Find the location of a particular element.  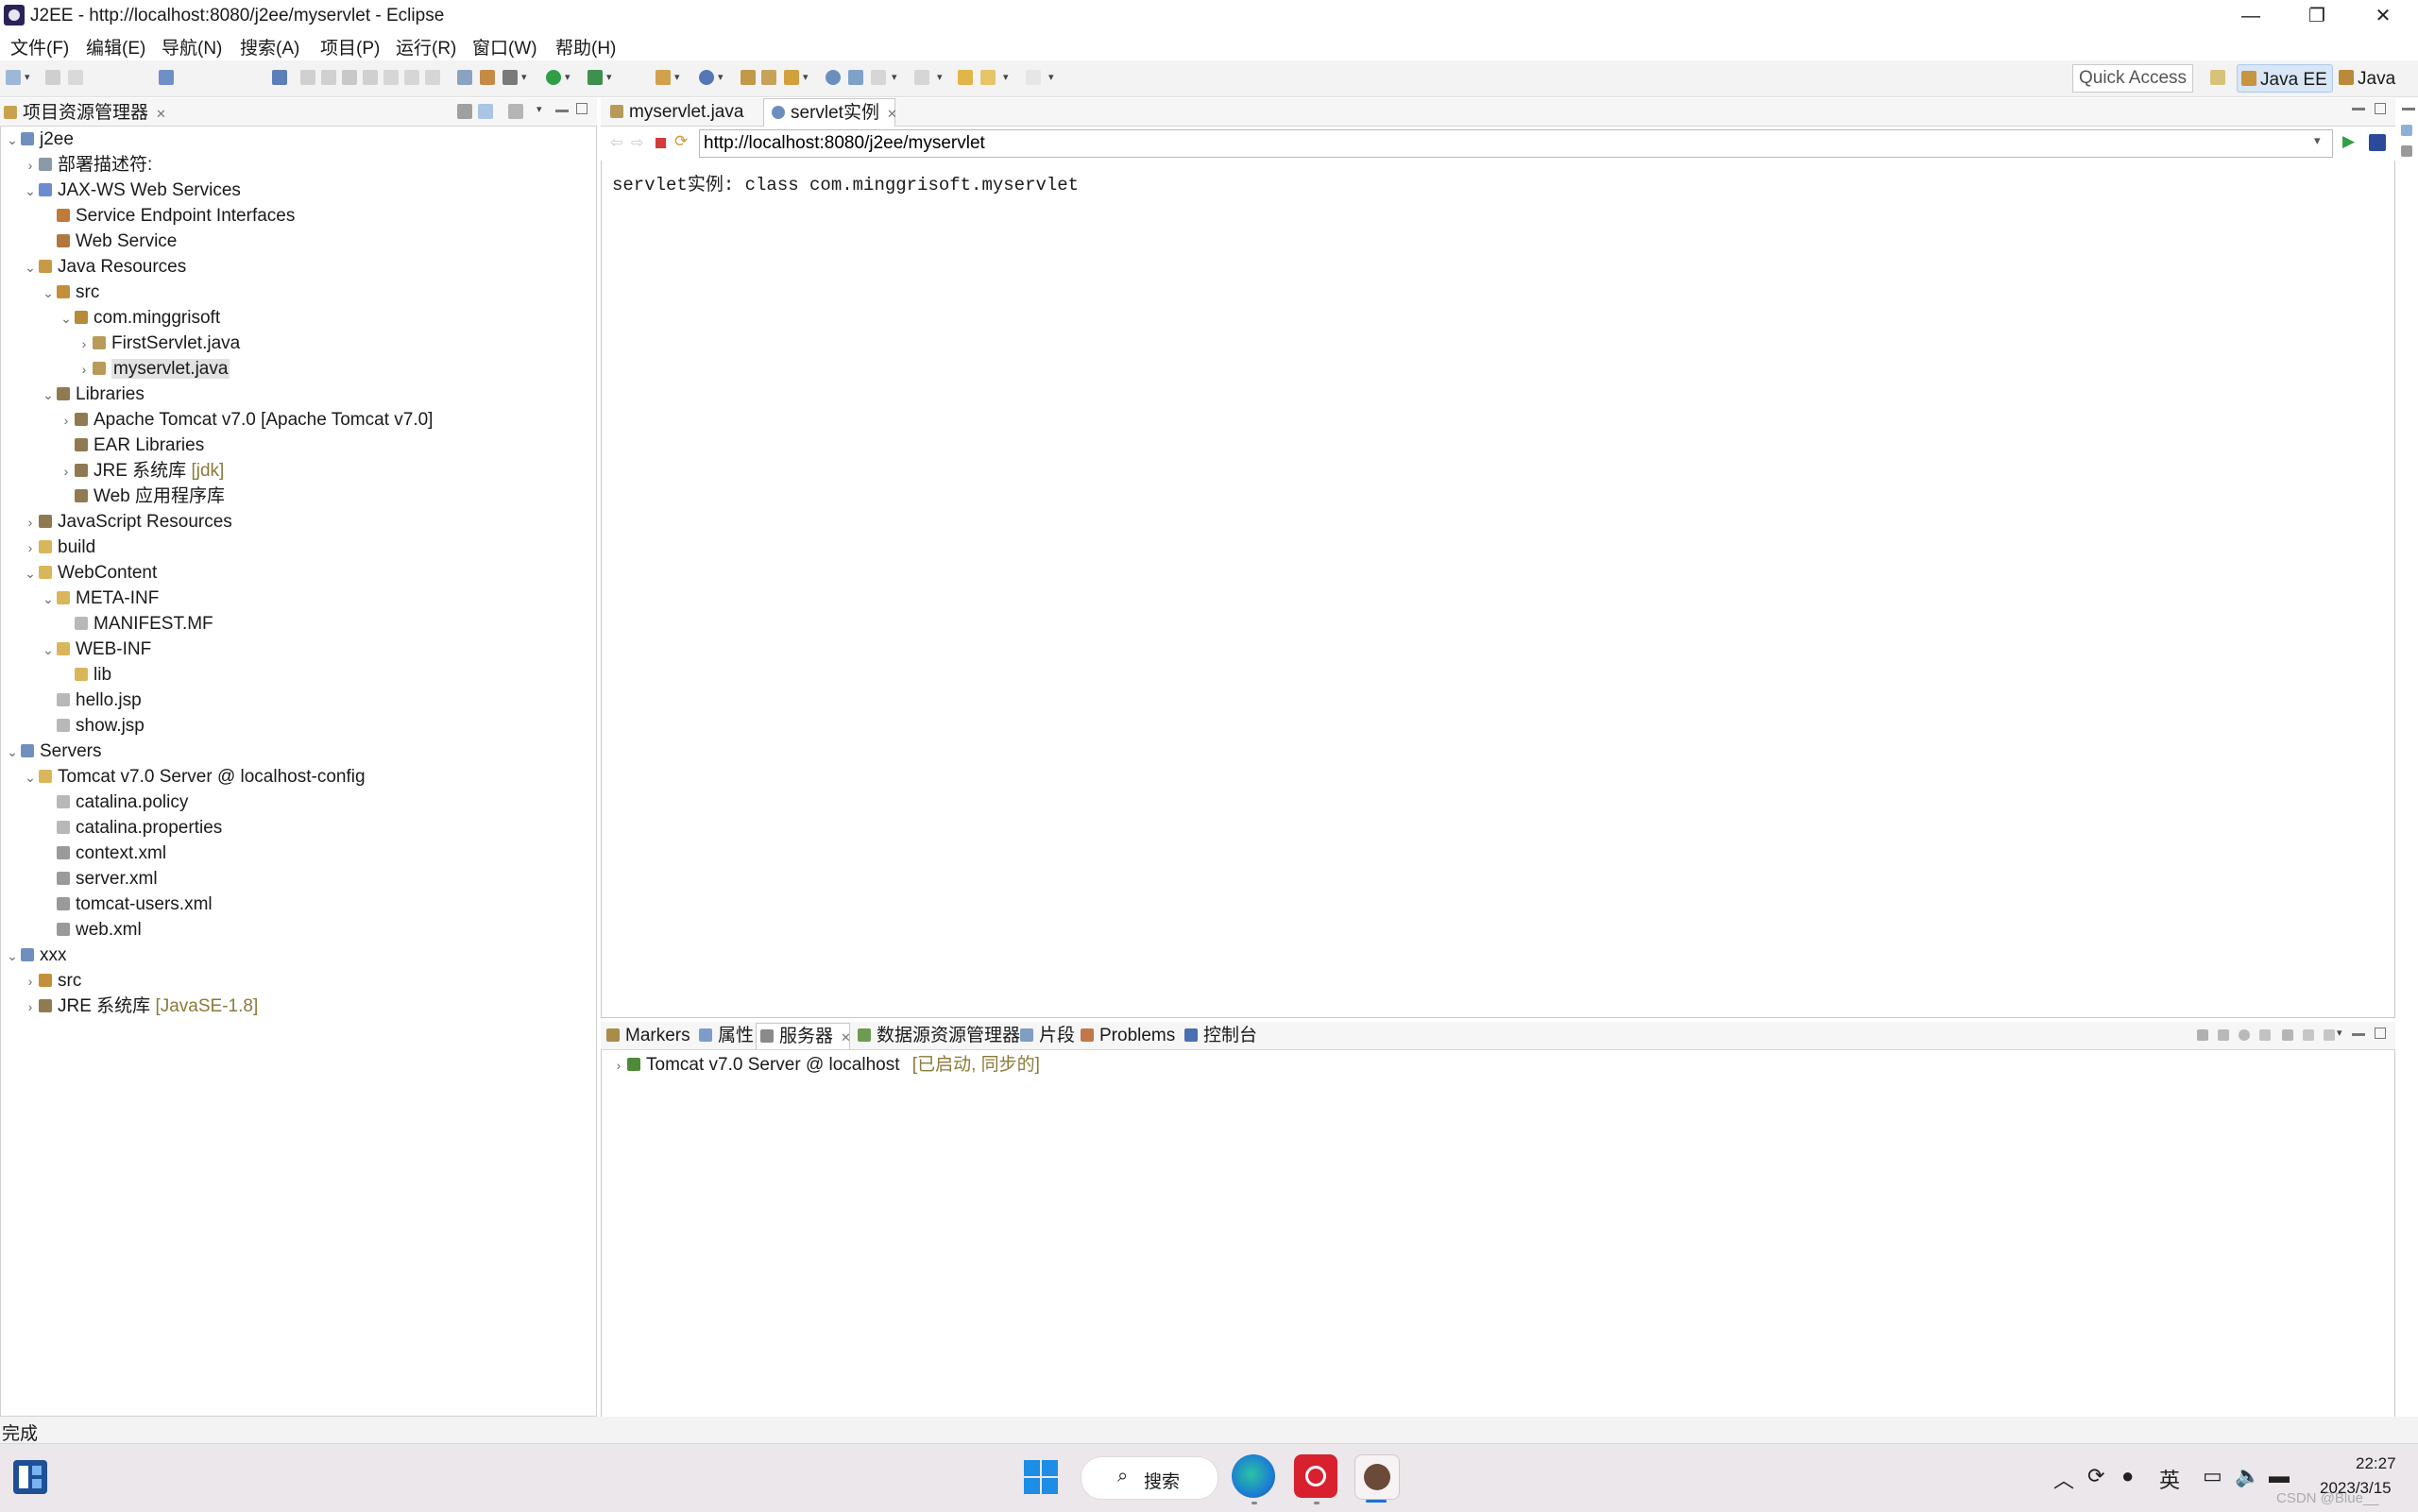

run-icon is located at coordinates (553, 77).